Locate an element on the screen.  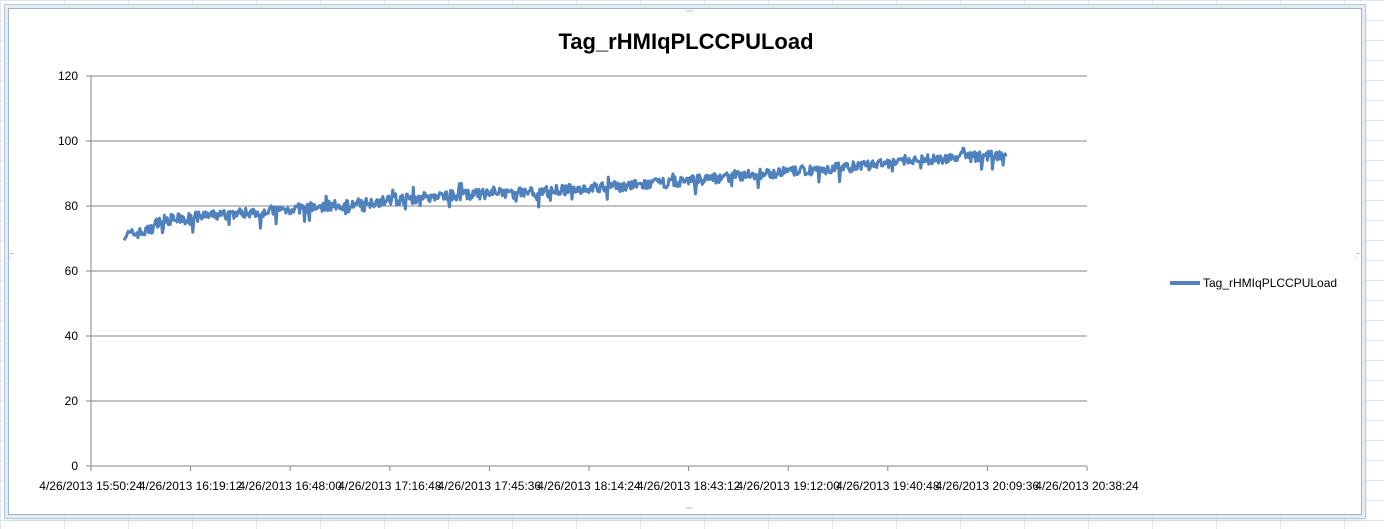
x-tick-label: 4/26/2013 20:09:36 is located at coordinates (988, 486).